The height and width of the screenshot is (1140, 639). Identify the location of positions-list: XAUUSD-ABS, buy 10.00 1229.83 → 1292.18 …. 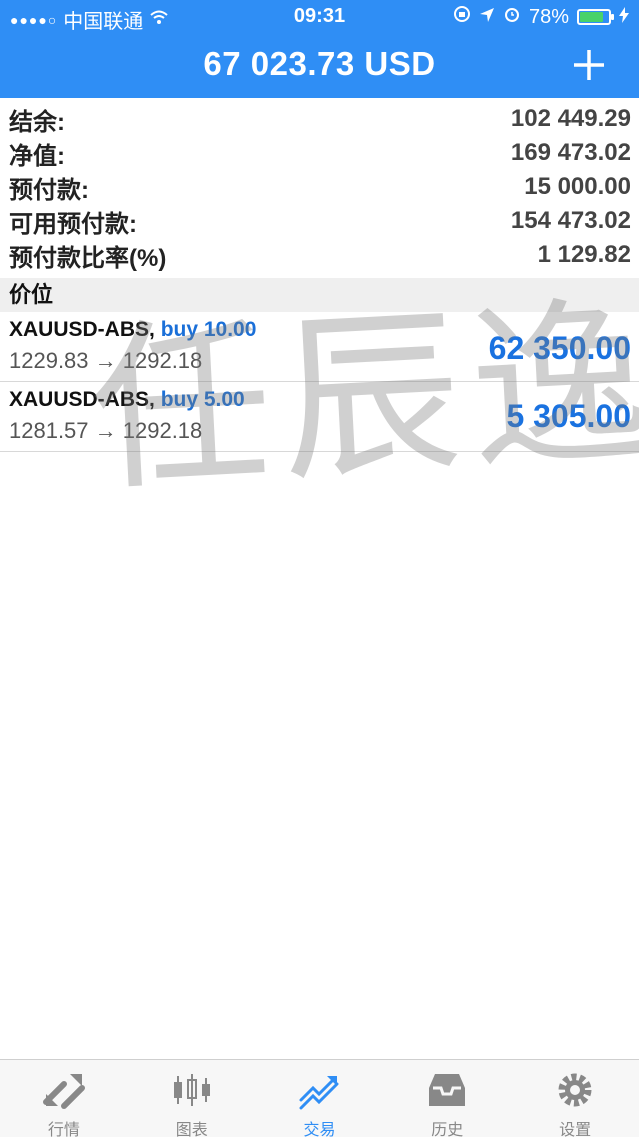
(319, 382).